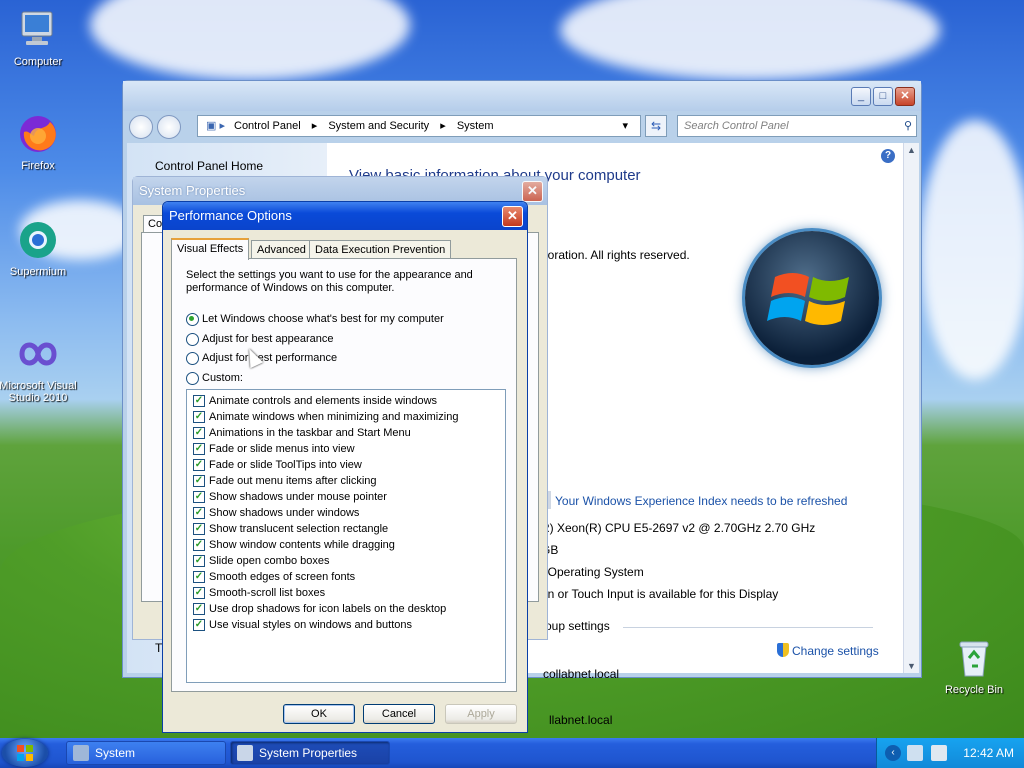 The image size is (1024, 768). I want to click on cancel-button: Cancel, so click(399, 714).